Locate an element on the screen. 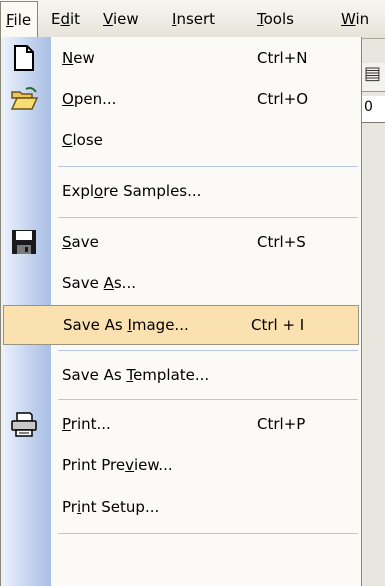 The height and width of the screenshot is (586, 385). new-document-icon is located at coordinates (24, 58).